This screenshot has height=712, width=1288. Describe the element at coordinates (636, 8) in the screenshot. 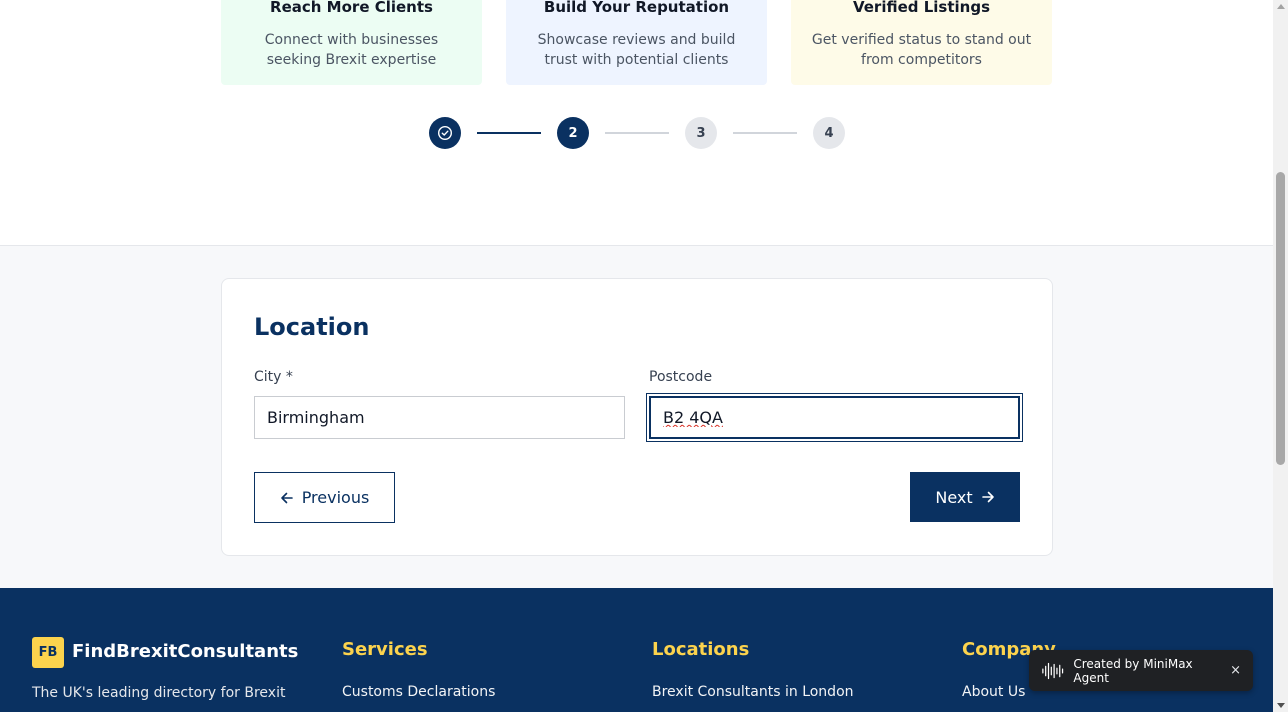

I see `feature-title: Build Your Reputation` at that location.